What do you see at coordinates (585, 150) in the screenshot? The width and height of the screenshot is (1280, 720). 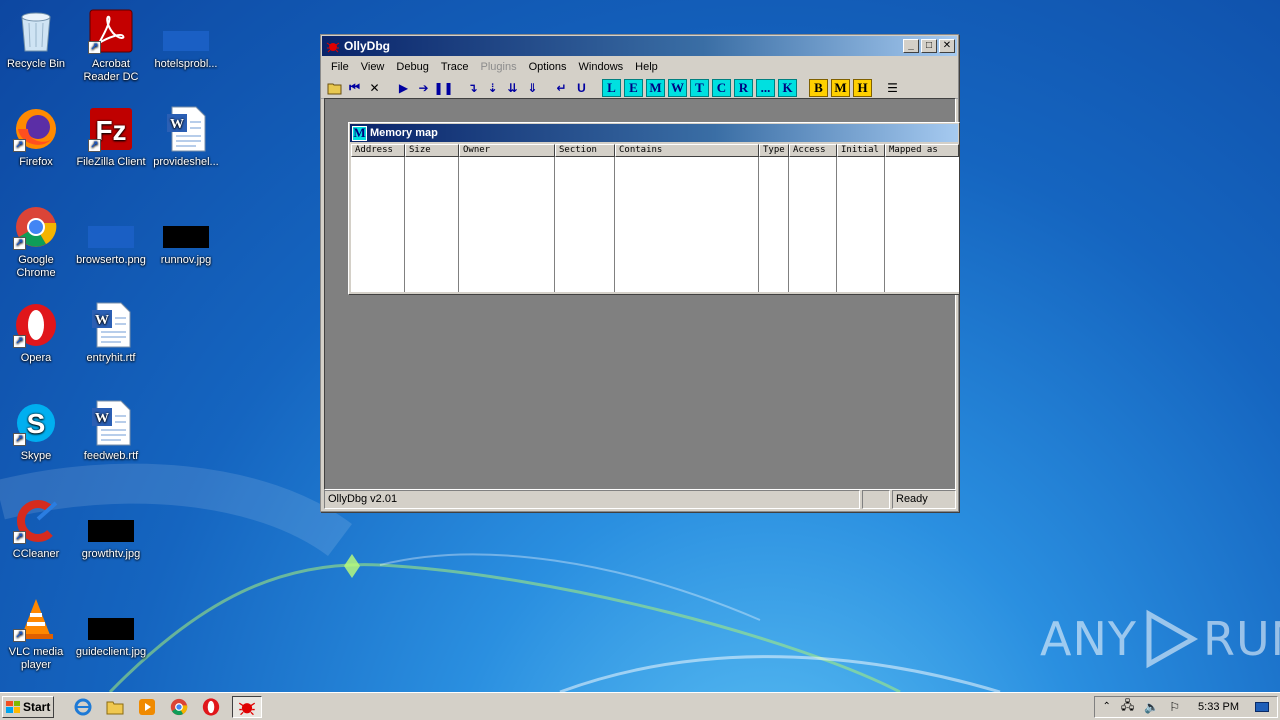 I see `column-header-section: Section` at bounding box center [585, 150].